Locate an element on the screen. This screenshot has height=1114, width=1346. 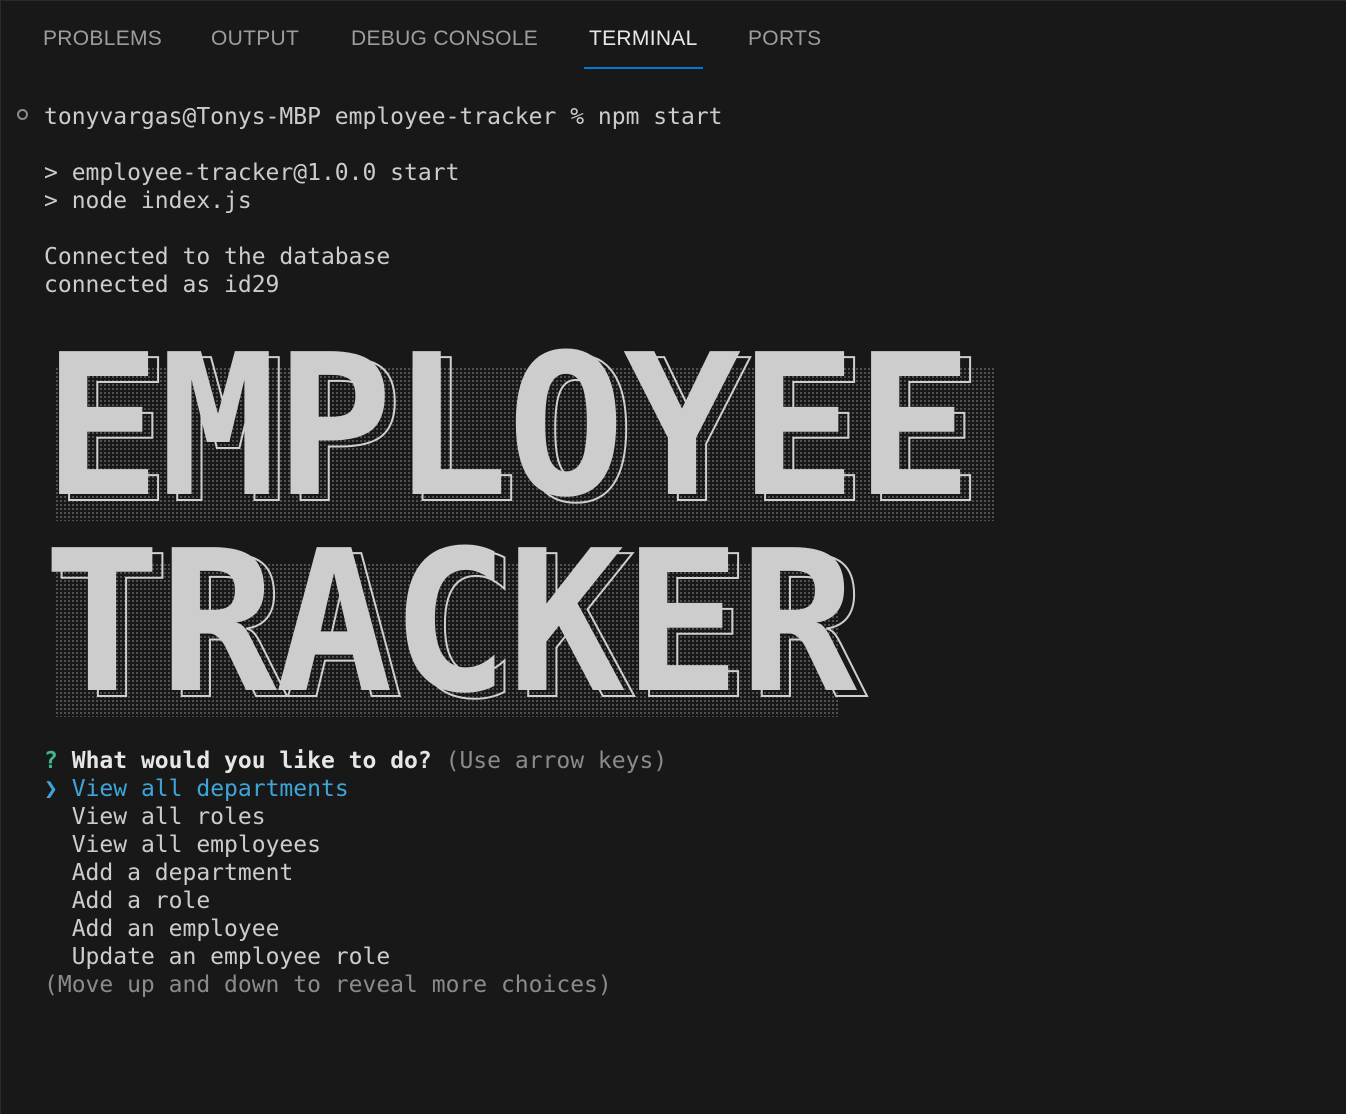
choice-item: Add an employee is located at coordinates (162, 929).